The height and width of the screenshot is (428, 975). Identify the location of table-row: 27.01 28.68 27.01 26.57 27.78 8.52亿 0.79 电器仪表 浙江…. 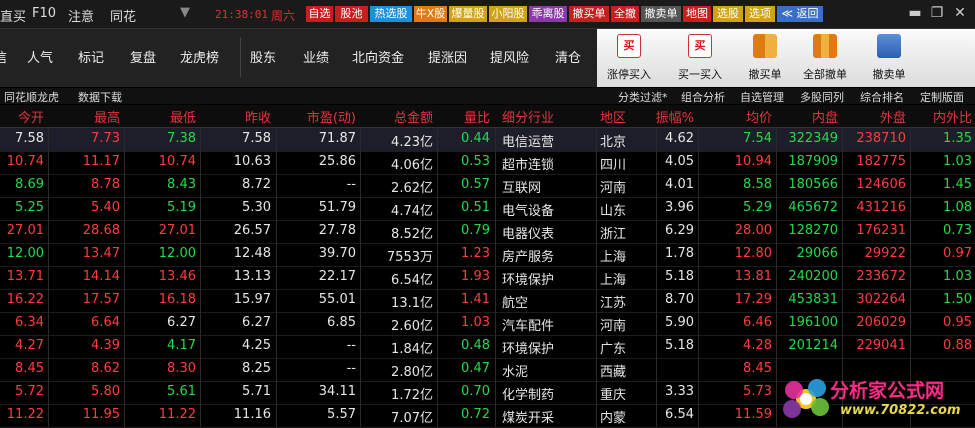
(487, 232).